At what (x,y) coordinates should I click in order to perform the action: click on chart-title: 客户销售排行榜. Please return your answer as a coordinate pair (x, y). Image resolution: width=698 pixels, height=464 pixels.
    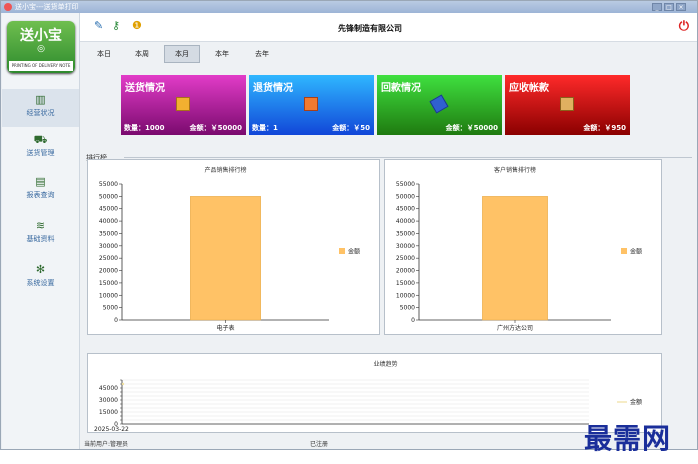
    Looking at the image, I should click on (515, 170).